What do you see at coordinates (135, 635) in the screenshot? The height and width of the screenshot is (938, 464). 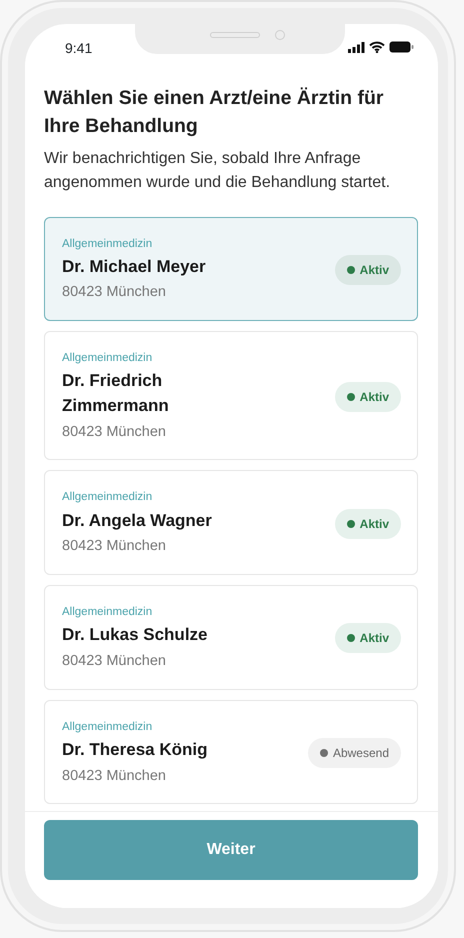 I see `doctor-name: Dr. Lukas Schulze` at bounding box center [135, 635].